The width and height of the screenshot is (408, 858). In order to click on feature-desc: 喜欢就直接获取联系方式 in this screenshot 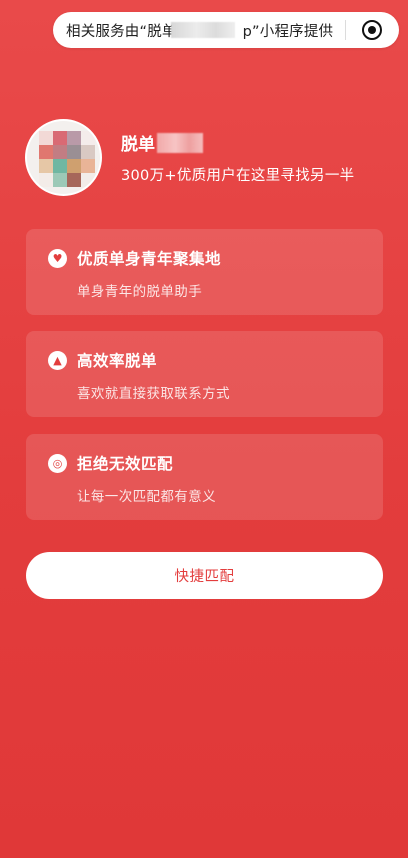, I will do `click(153, 394)`.